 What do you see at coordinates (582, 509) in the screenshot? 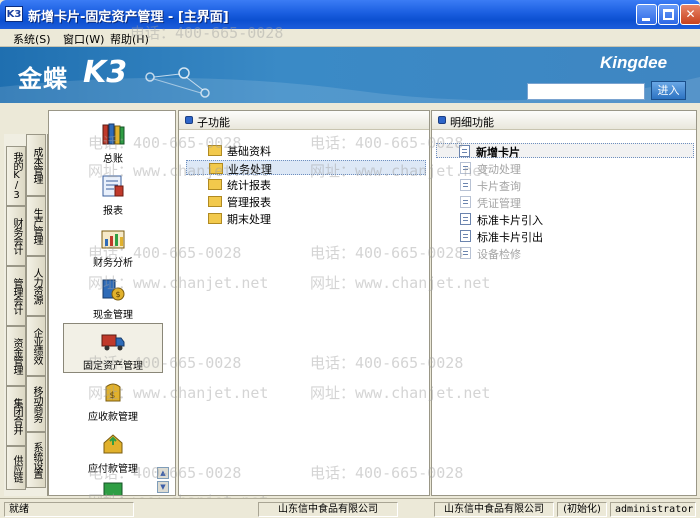
I see `status-state: (初始化)` at bounding box center [582, 509].